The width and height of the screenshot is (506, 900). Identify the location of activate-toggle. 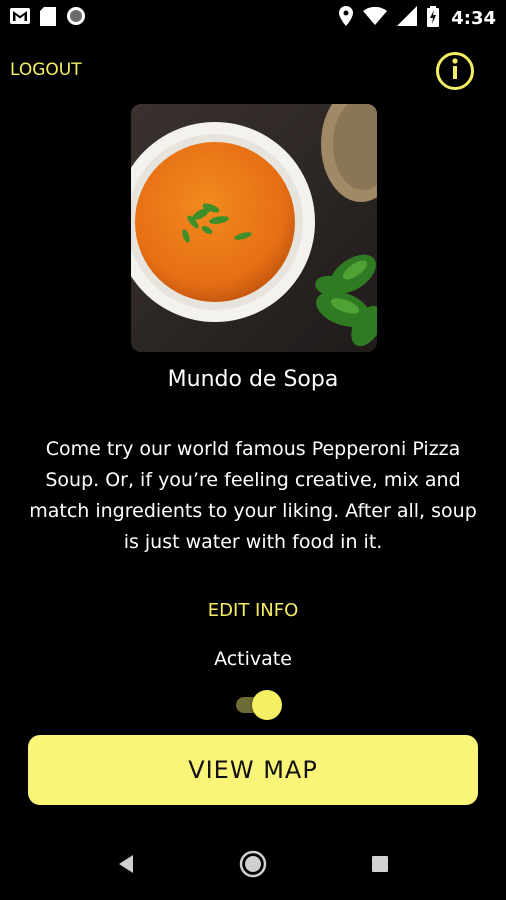
(259, 705).